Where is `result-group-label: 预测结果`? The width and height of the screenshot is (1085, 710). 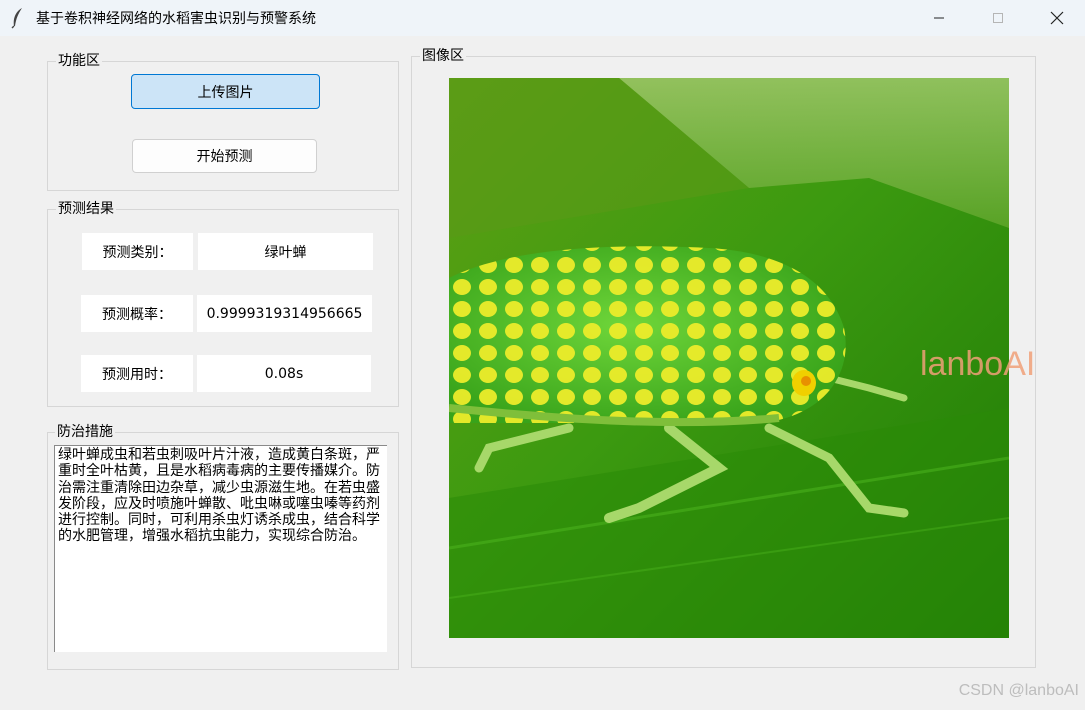
result-group-label: 预测结果 is located at coordinates (86, 209).